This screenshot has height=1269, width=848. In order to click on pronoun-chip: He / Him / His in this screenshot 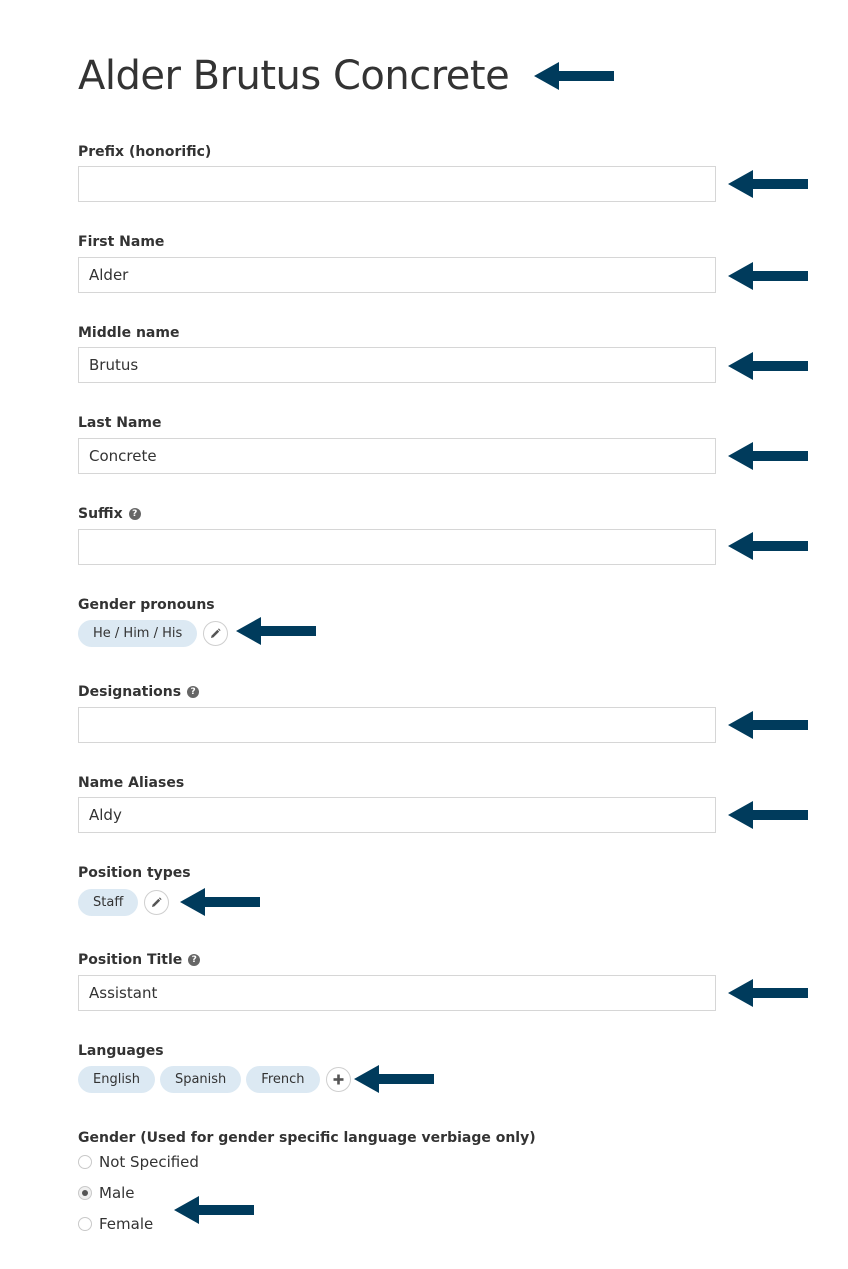, I will do `click(138, 633)`.